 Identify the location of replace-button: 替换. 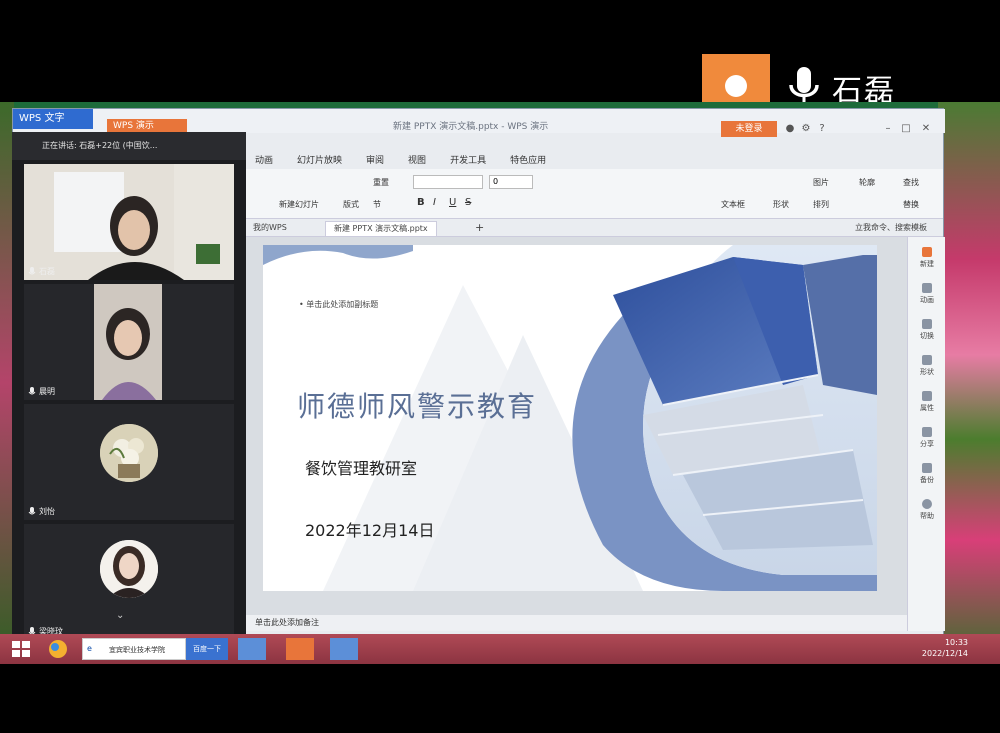
(911, 204).